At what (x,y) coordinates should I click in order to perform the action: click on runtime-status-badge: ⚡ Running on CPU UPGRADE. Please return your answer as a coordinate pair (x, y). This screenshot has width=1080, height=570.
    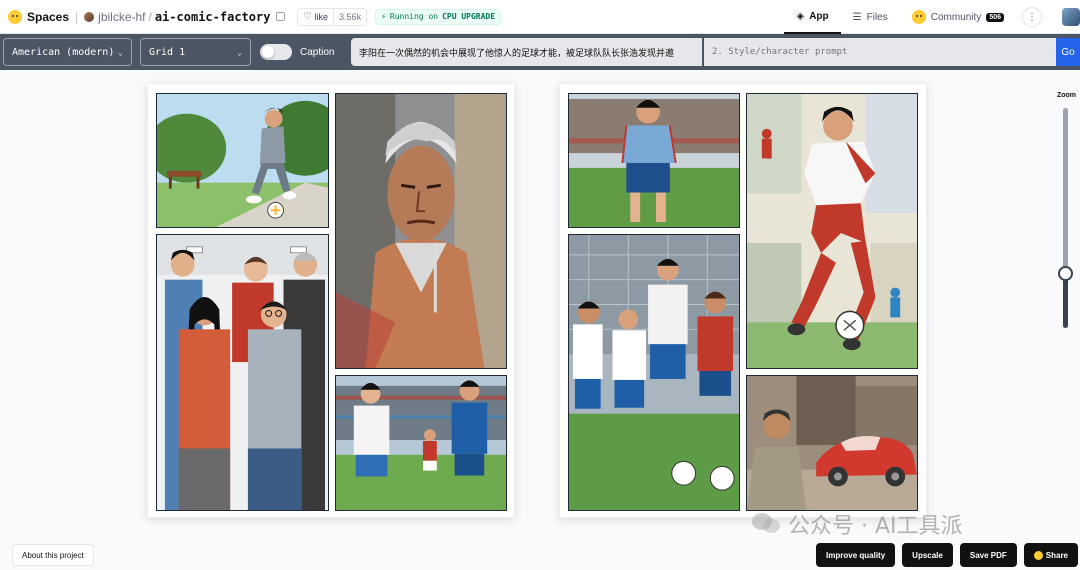
    Looking at the image, I should click on (438, 16).